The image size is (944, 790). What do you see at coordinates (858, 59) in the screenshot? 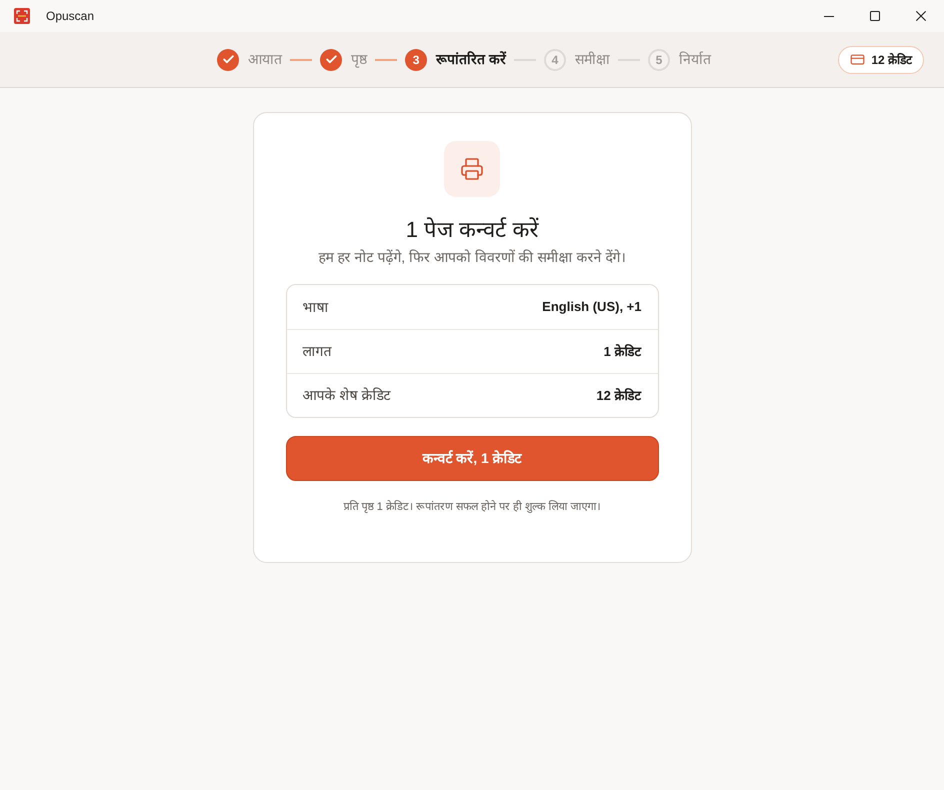
I see `credit-card-icon` at bounding box center [858, 59].